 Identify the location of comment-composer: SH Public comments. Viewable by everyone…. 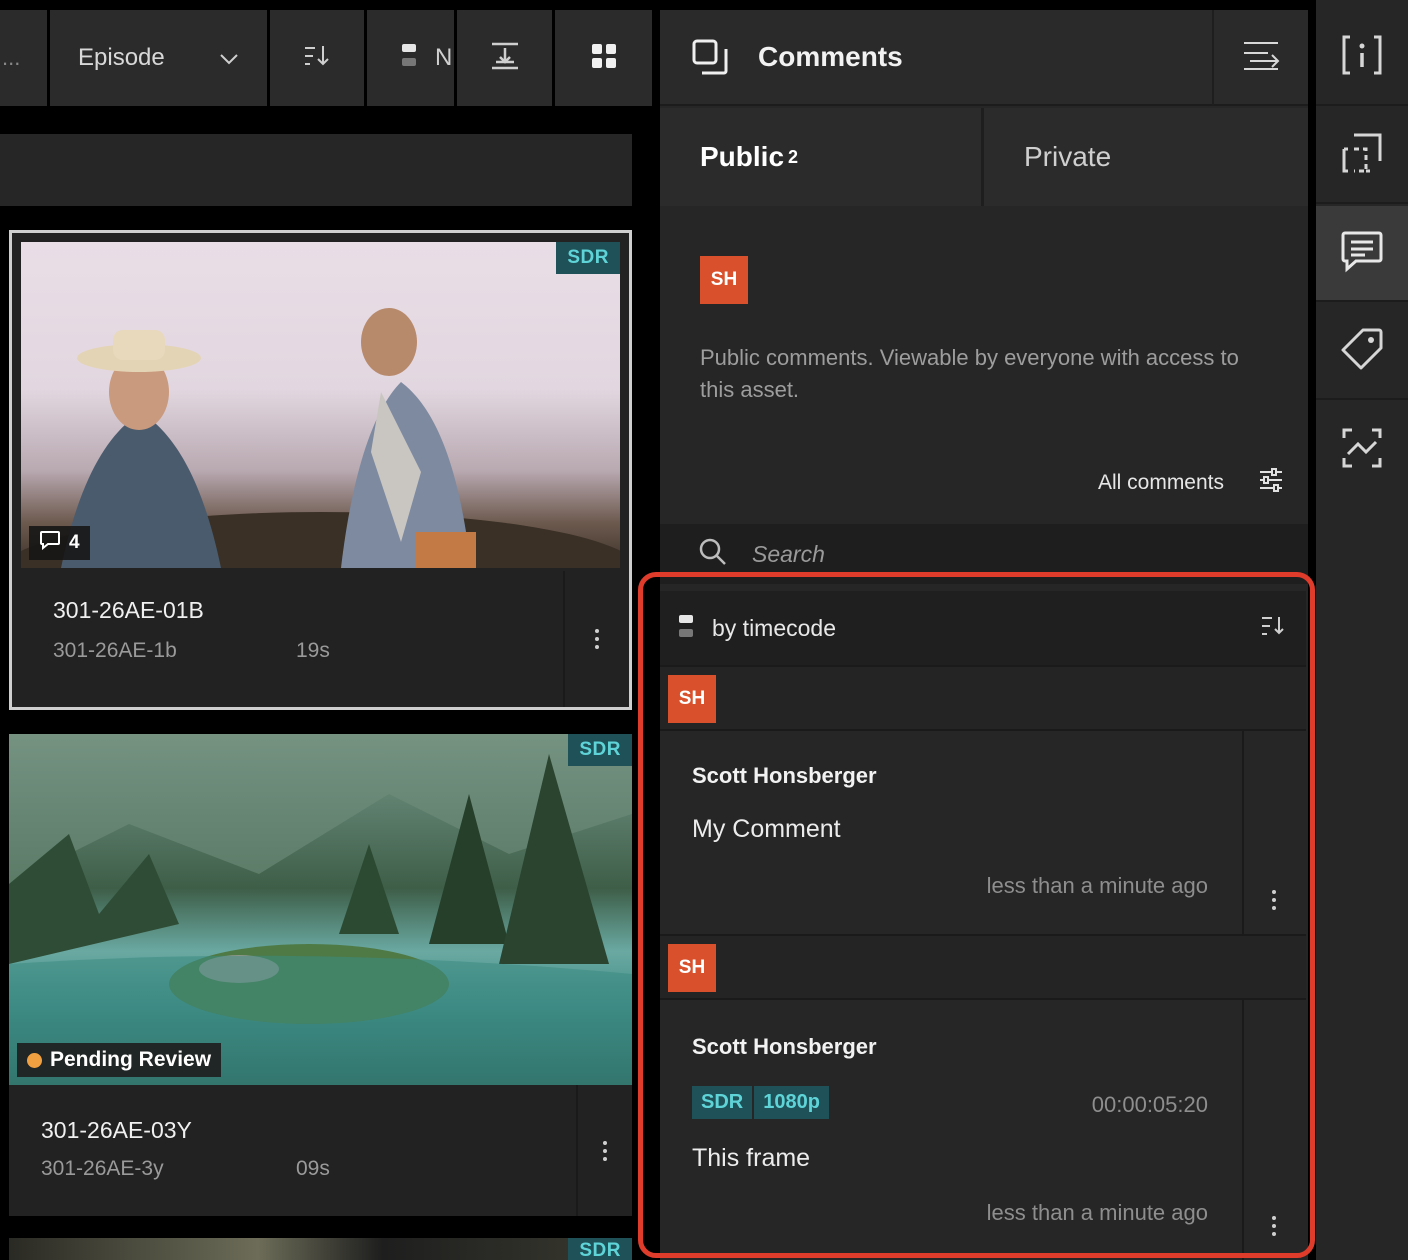
(984, 361).